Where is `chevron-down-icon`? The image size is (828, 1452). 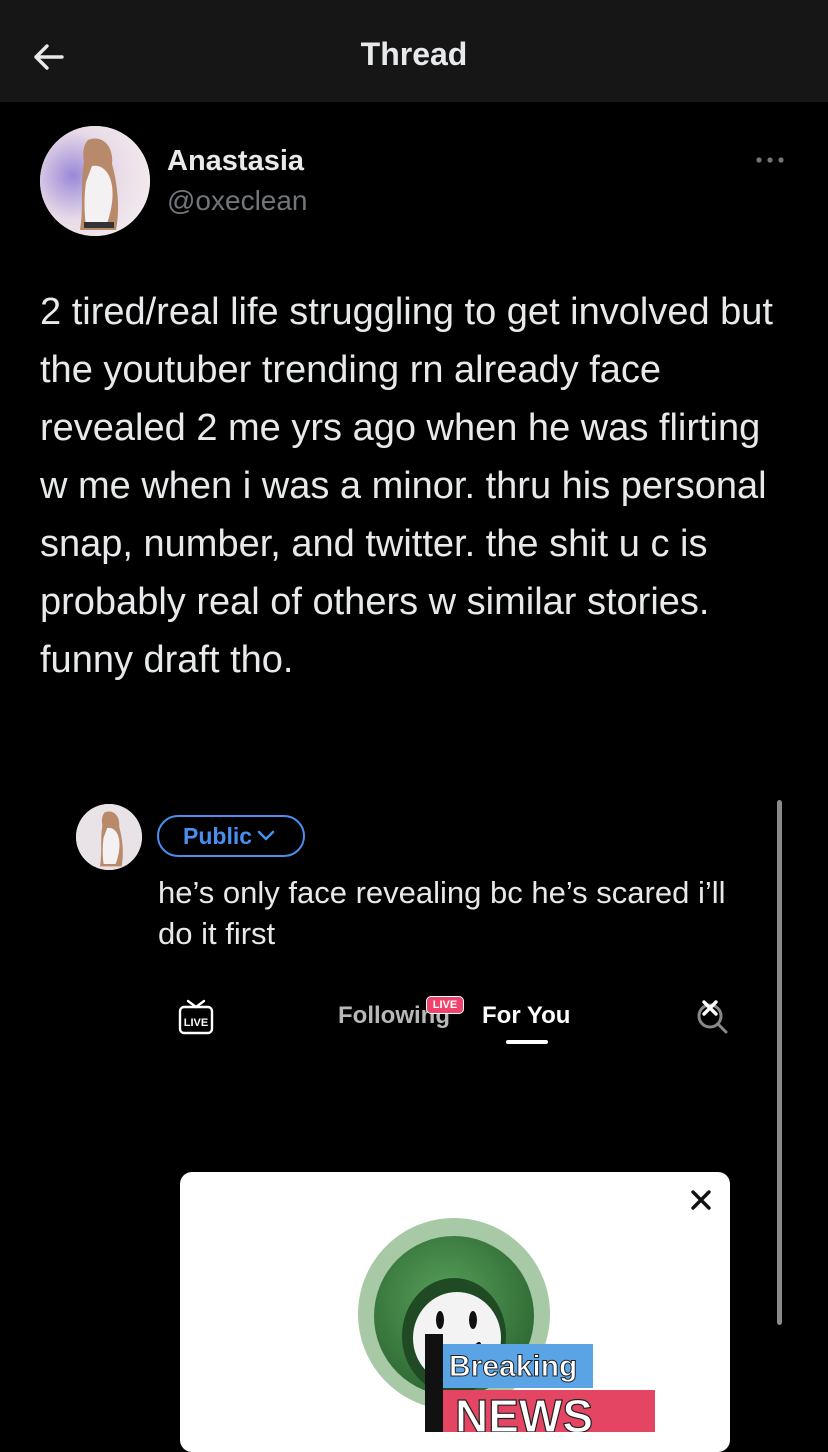
chevron-down-icon is located at coordinates (266, 835).